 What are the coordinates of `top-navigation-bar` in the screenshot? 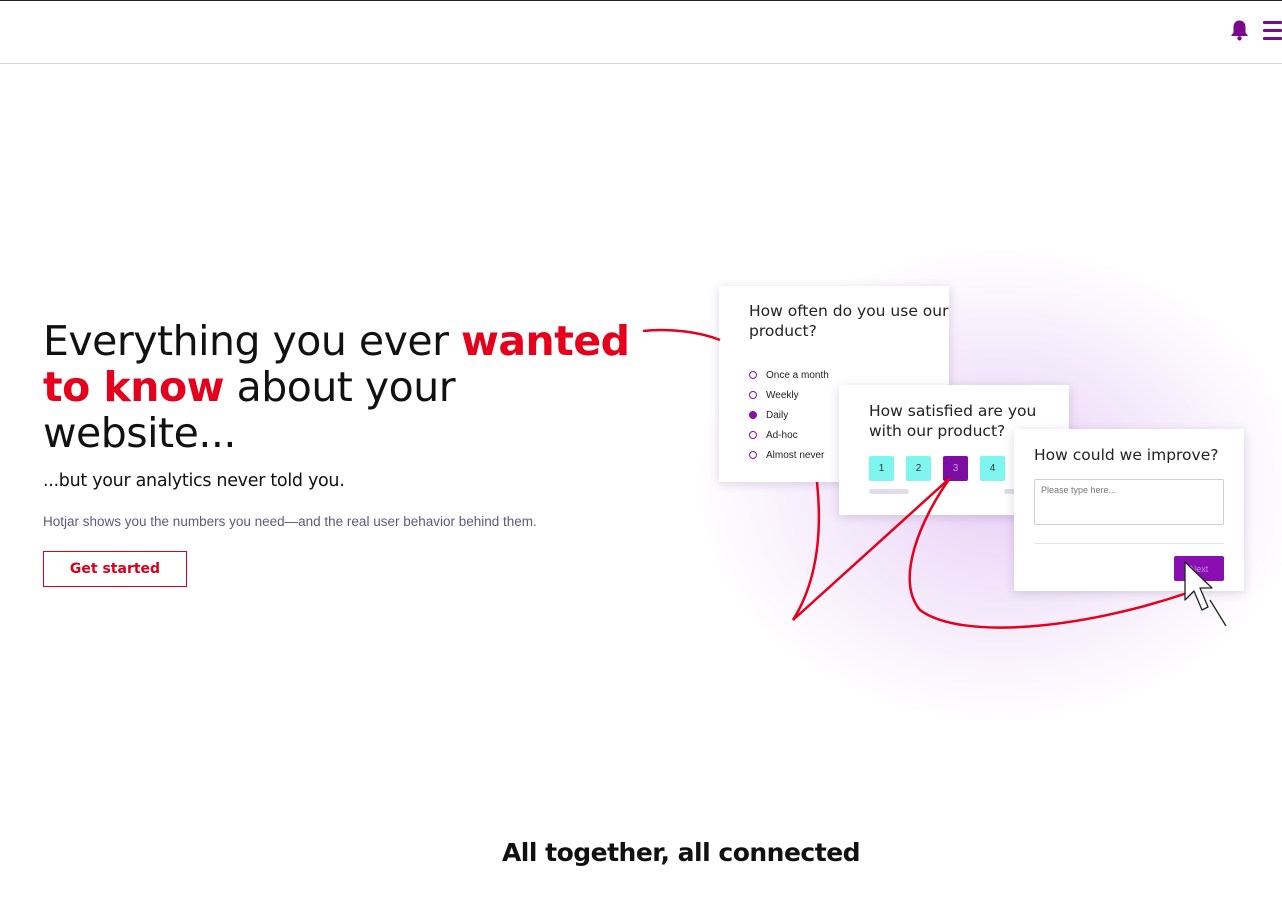 It's located at (641, 32).